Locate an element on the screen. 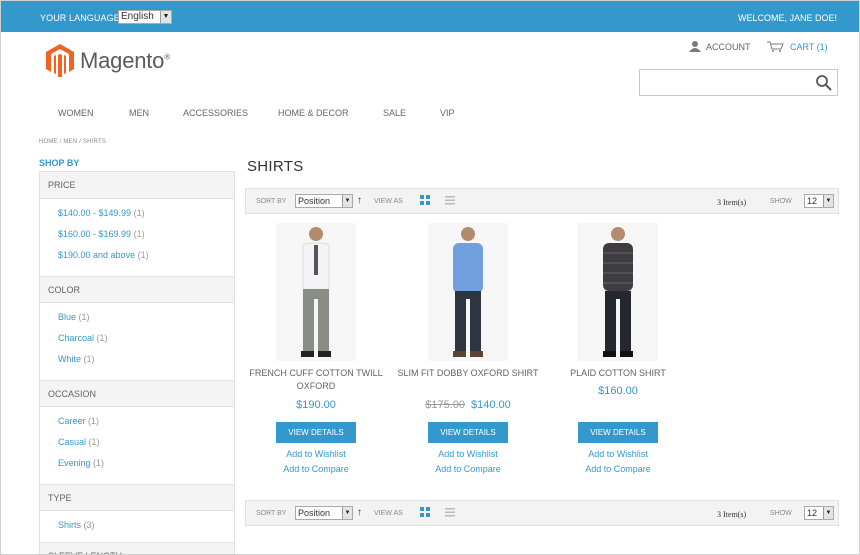 The image size is (860, 555). cart-link: CART (1) is located at coordinates (797, 46).